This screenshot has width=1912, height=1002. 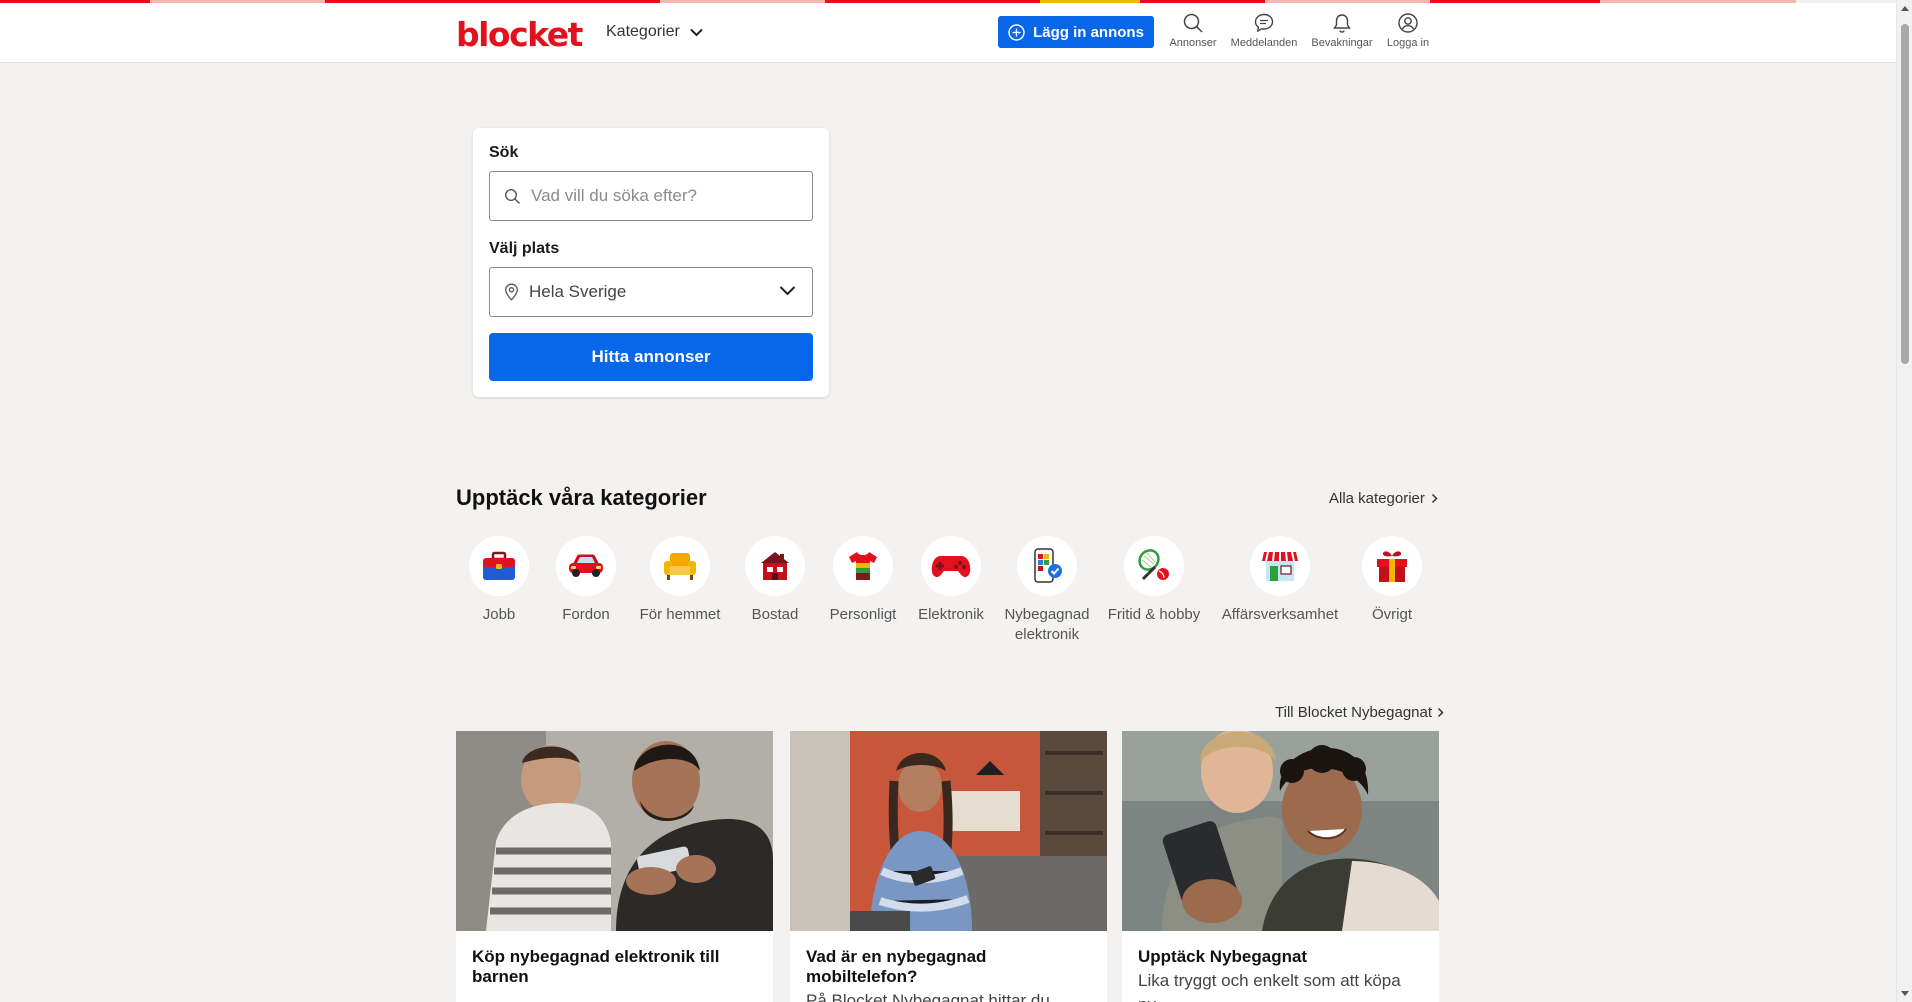 I want to click on search-input, so click(x=661, y=196).